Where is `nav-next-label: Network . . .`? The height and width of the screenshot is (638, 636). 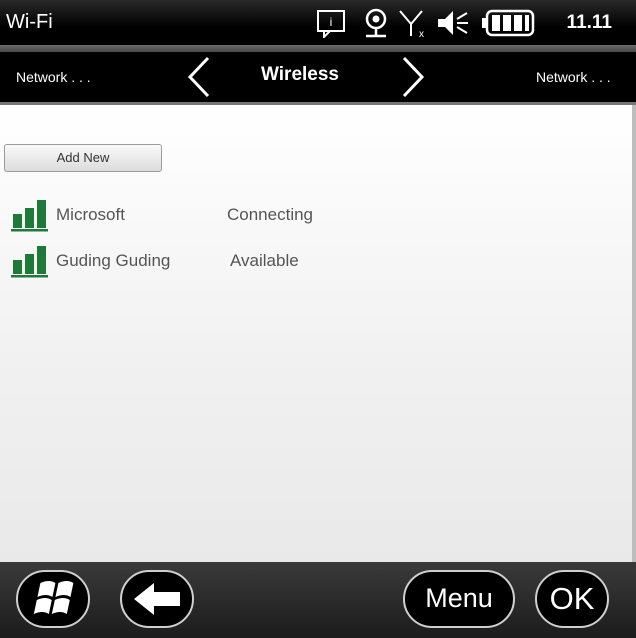 nav-next-label: Network . . . is located at coordinates (573, 77).